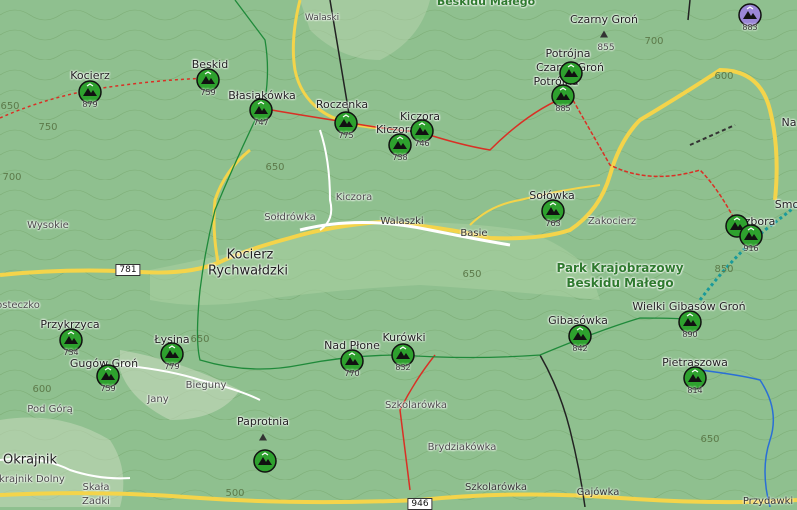 The image size is (797, 510). Describe the element at coordinates (612, 221) in the screenshot. I see `place-zakocierz: Zakocierz` at that location.